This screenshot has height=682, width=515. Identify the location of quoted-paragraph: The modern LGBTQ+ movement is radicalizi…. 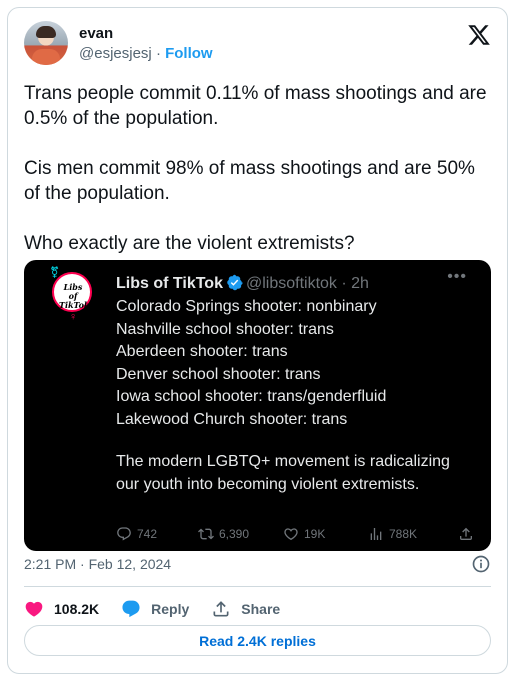
(283, 473).